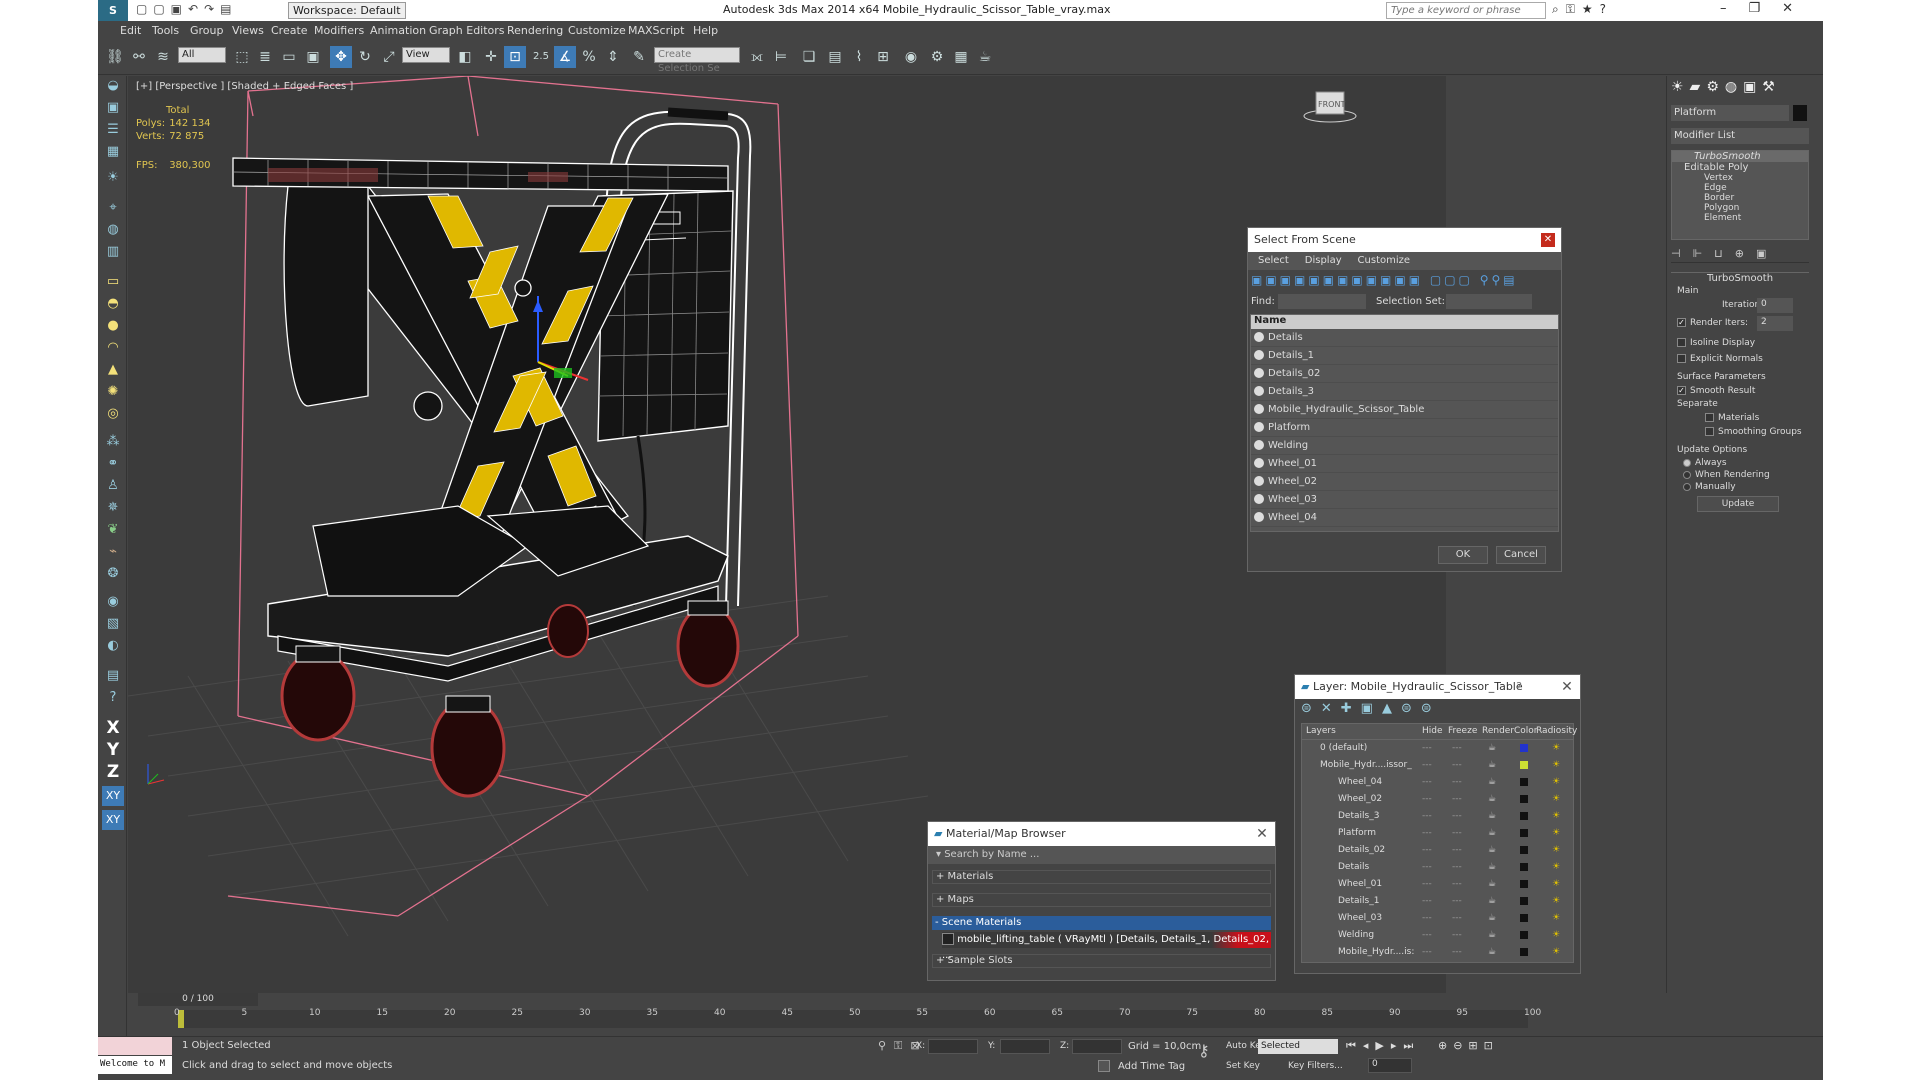 Image resolution: width=1920 pixels, height=1080 pixels. I want to click on list-item: Details, so click(1404, 338).